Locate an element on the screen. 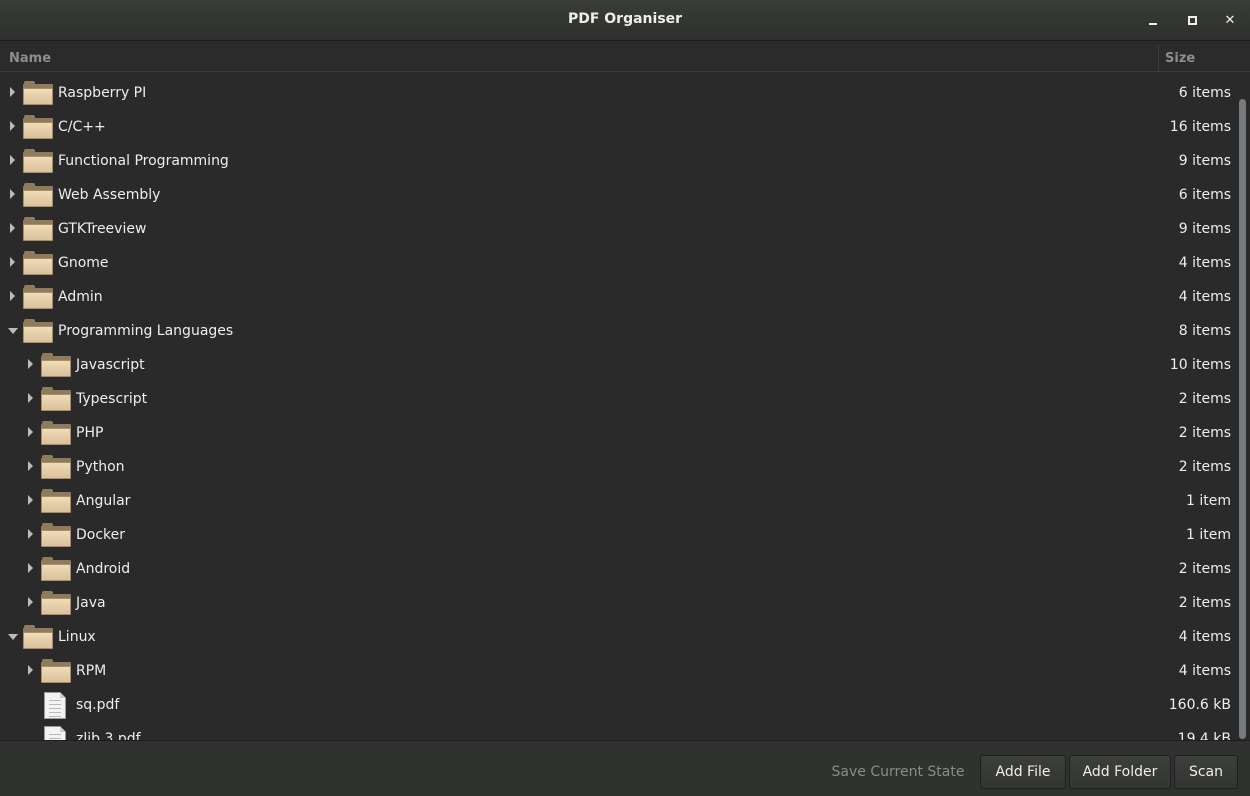 The width and height of the screenshot is (1250, 796). tree-row-label: zlib 3.pdf is located at coordinates (108, 735).